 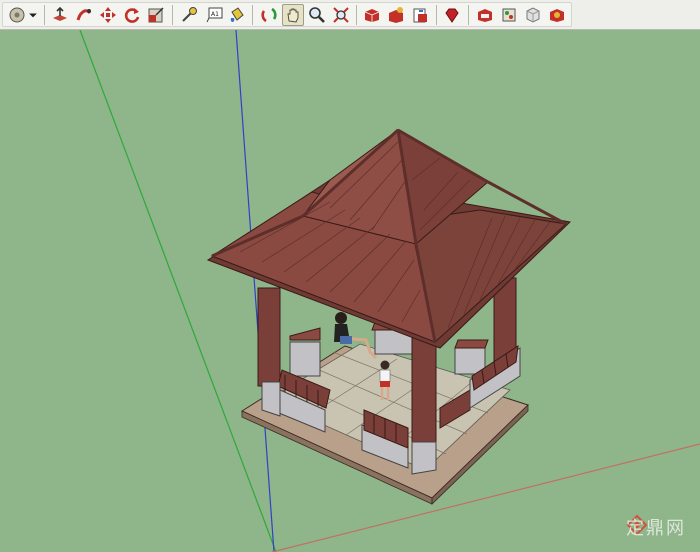 I want to click on zoom-tool-button, so click(x=317, y=15).